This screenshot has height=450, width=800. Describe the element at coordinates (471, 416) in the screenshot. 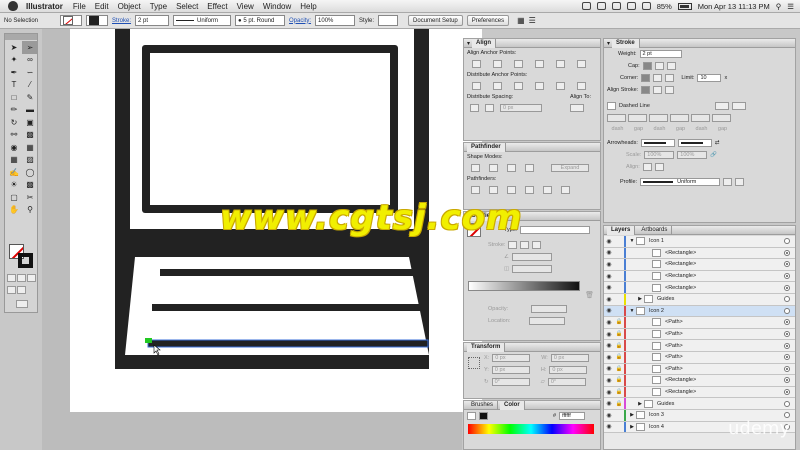

I see `color-fill-icon` at that location.